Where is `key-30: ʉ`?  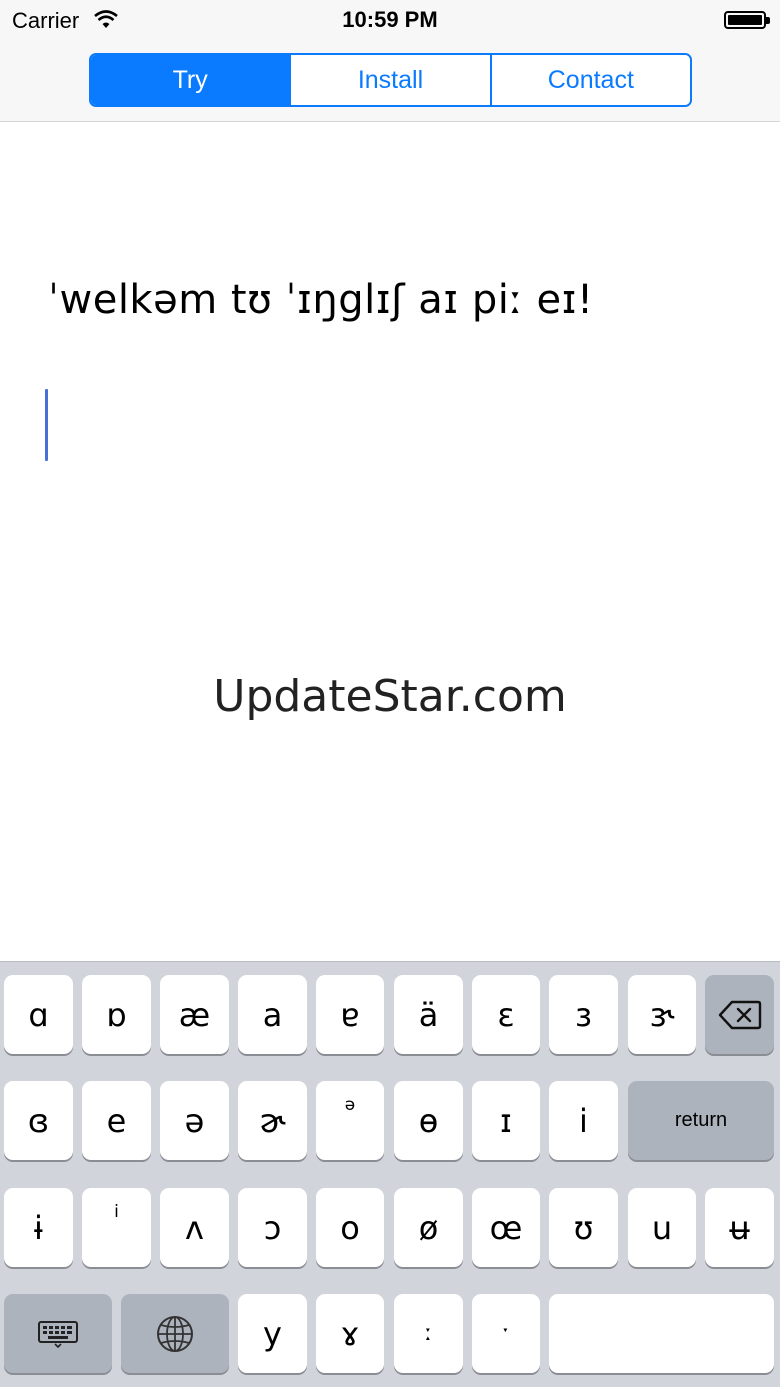 key-30: ʉ is located at coordinates (739, 1227).